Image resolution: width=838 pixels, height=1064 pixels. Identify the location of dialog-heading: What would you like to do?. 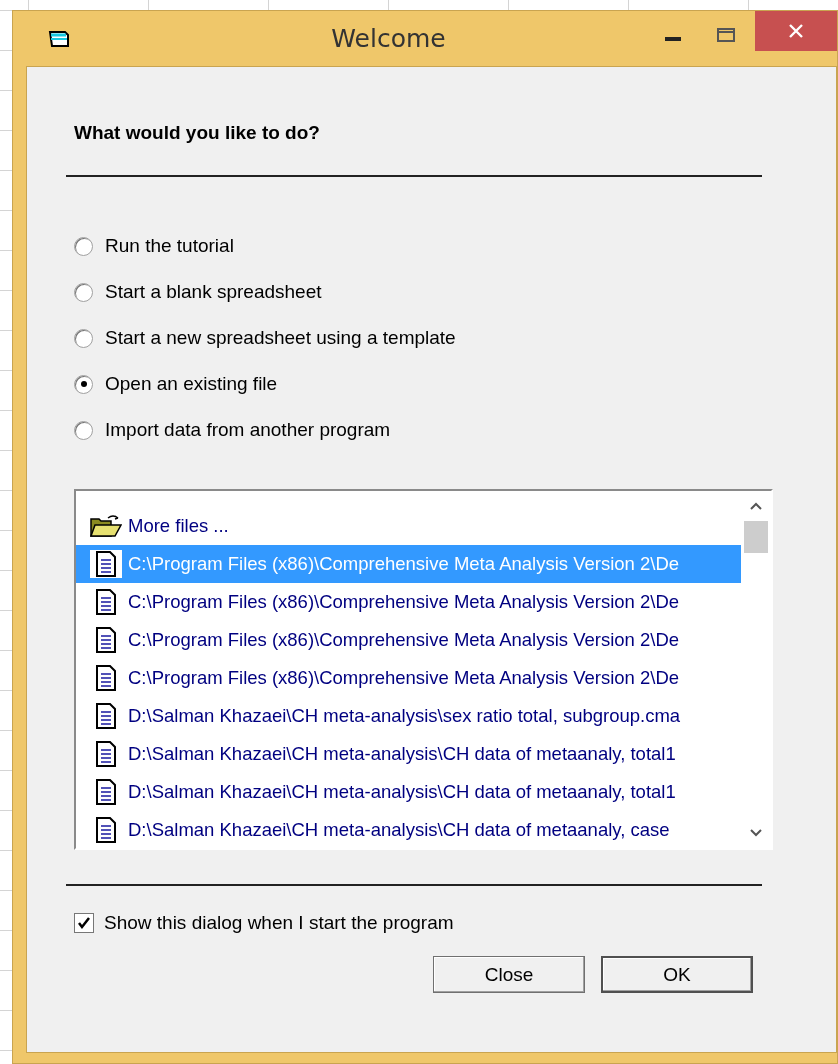
(197, 133).